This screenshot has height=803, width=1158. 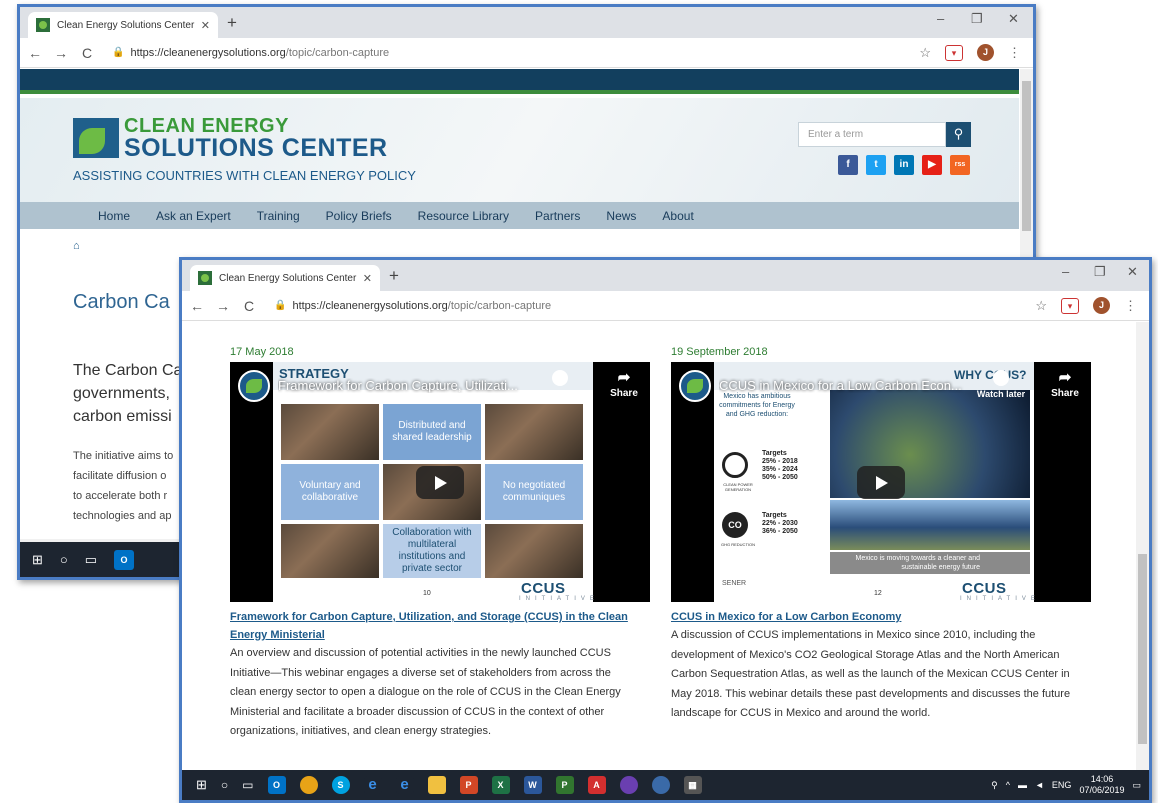 I want to click on powerpoint-icon: P, so click(x=468, y=785).